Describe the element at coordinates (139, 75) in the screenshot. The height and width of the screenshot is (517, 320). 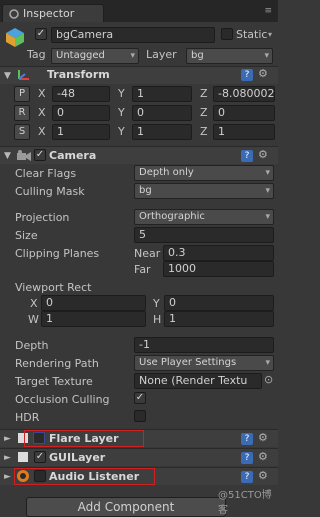
I see `transform-header` at that location.